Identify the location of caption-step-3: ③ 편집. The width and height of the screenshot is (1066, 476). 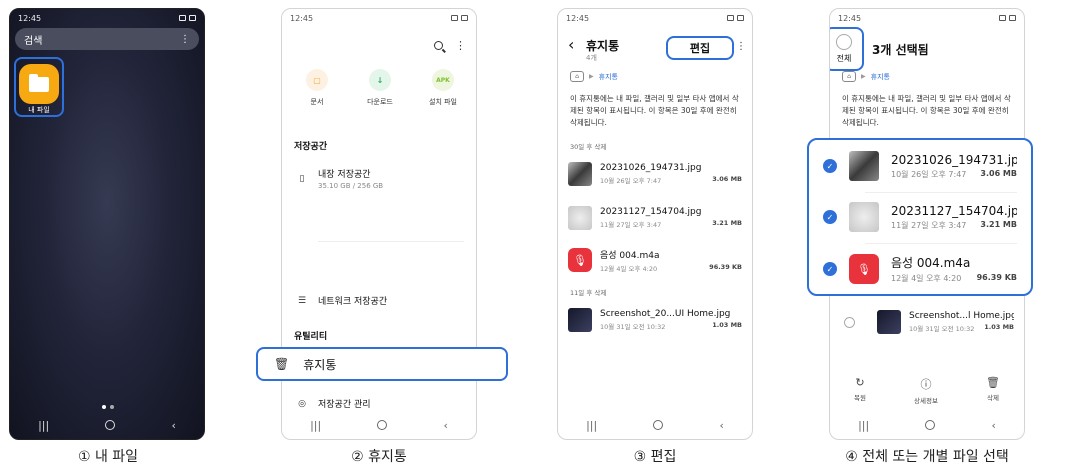
(655, 457).